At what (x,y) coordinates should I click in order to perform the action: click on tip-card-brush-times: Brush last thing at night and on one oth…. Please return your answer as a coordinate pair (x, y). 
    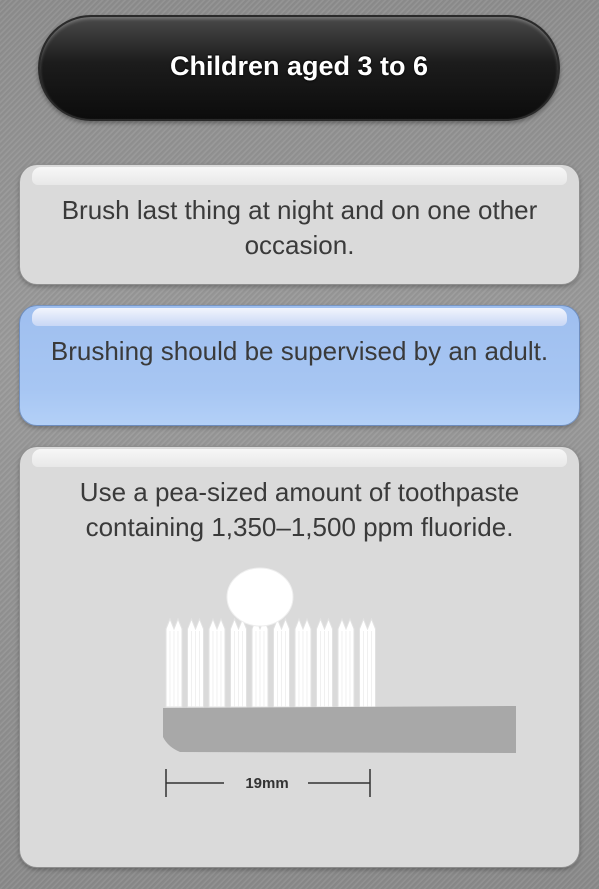
    Looking at the image, I should click on (299, 224).